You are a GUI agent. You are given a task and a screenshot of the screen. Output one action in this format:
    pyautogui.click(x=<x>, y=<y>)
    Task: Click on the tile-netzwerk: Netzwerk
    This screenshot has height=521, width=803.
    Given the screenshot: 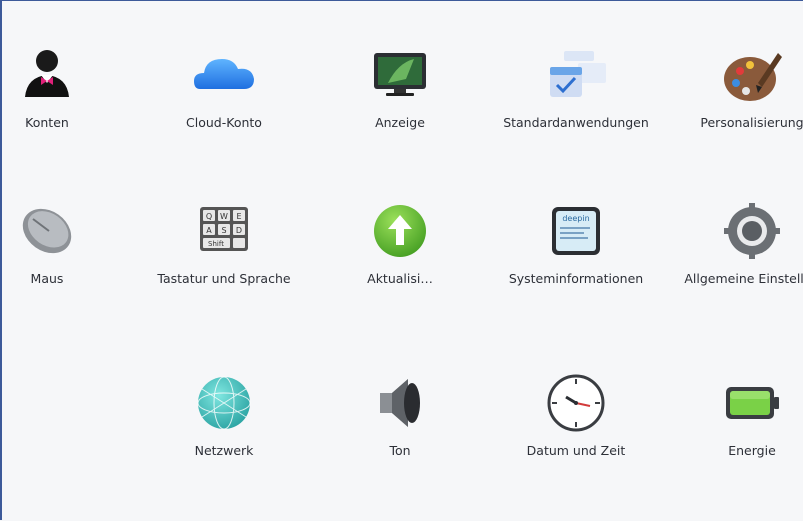 What is the action you would take?
    pyautogui.click(x=224, y=426)
    